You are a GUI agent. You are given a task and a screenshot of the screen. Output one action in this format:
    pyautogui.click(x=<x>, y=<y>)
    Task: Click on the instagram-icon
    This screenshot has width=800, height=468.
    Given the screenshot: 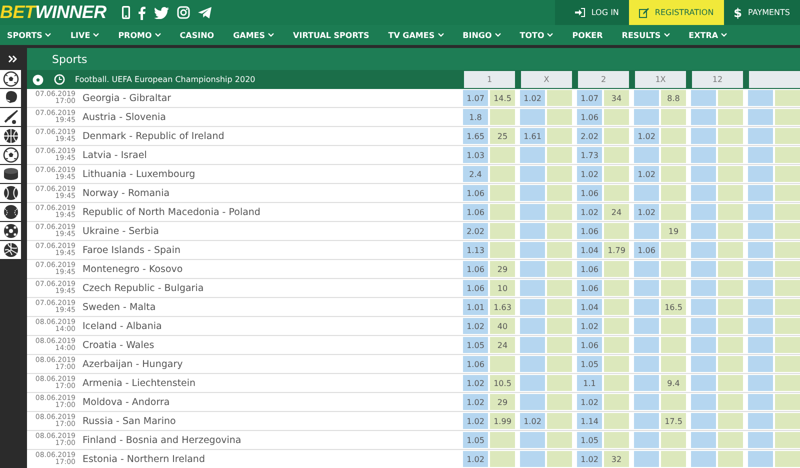 What is the action you would take?
    pyautogui.click(x=183, y=12)
    